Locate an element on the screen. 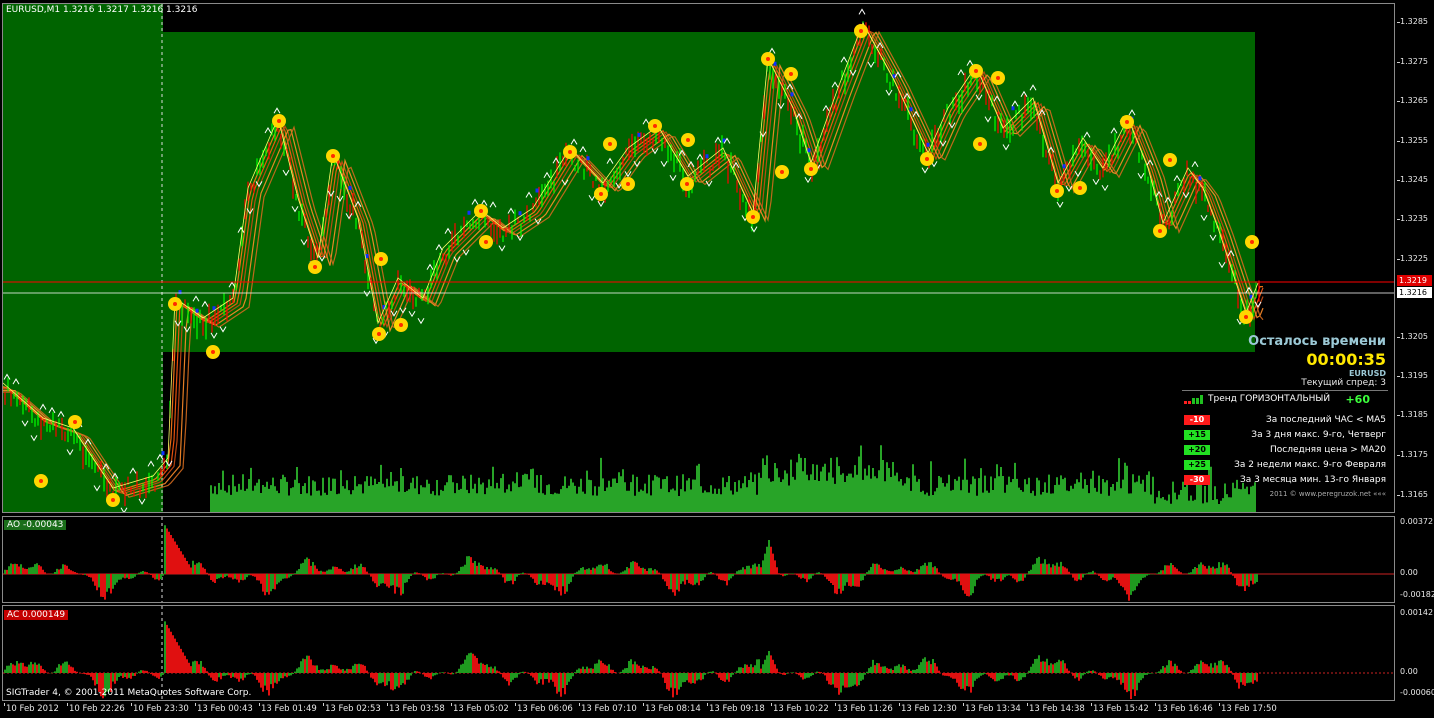  price-tick-label: 1.3165 is located at coordinates (1414, 494).